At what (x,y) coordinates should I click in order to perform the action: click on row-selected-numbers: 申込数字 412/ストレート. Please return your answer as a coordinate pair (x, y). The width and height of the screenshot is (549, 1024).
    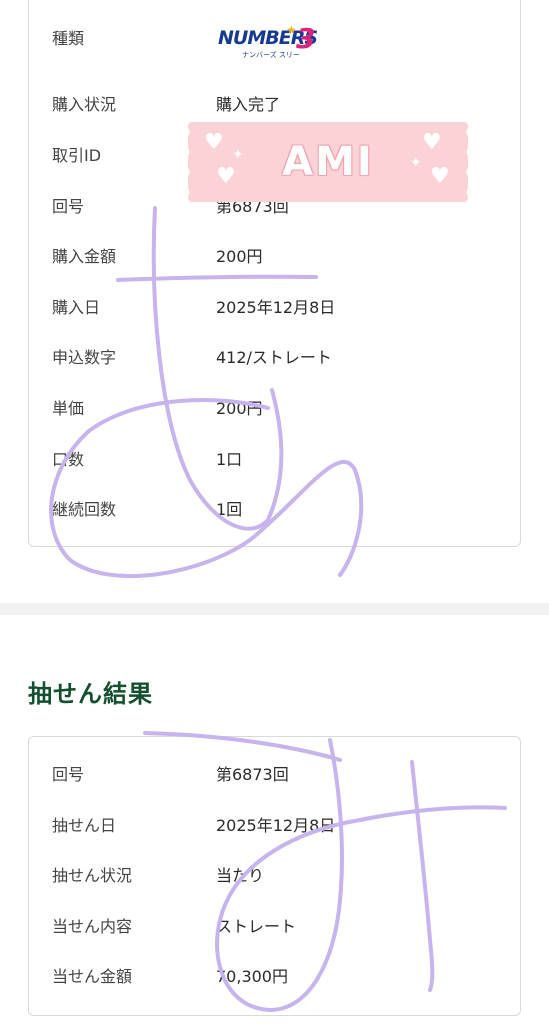
    Looking at the image, I should click on (274, 358).